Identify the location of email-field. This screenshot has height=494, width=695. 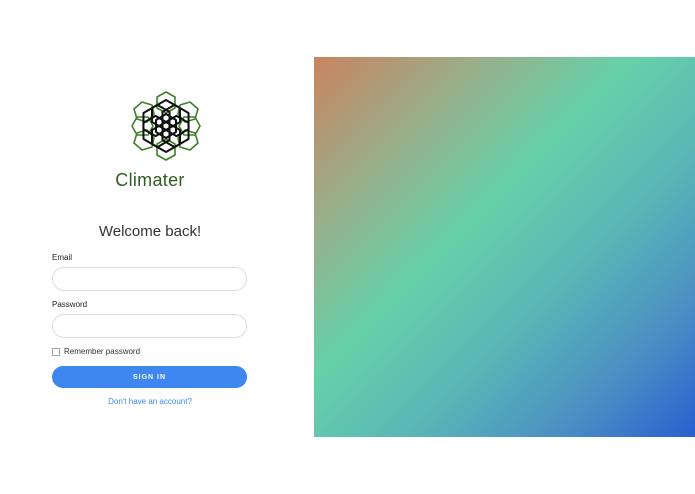
(149, 279).